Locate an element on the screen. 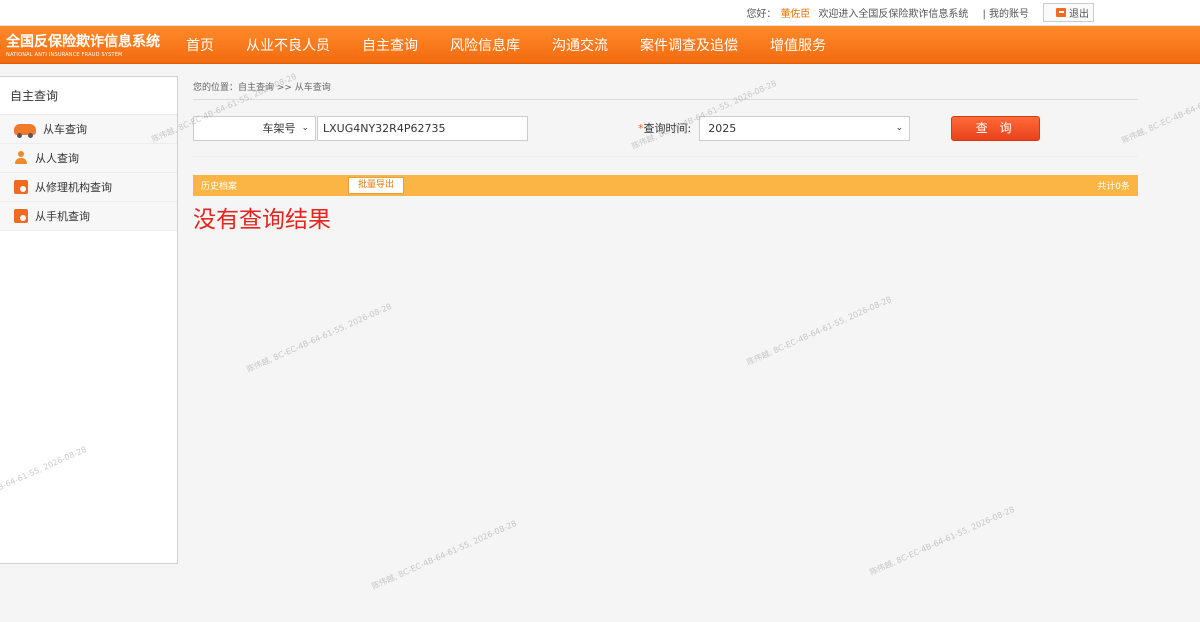  query-time-value: 2025 is located at coordinates (722, 128).